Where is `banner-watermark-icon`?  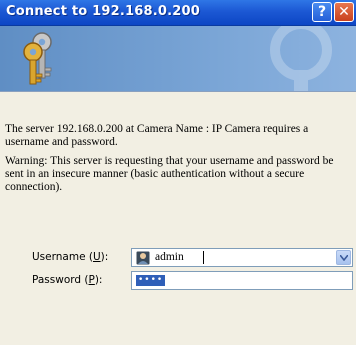
banner-watermark-icon is located at coordinates (301, 58).